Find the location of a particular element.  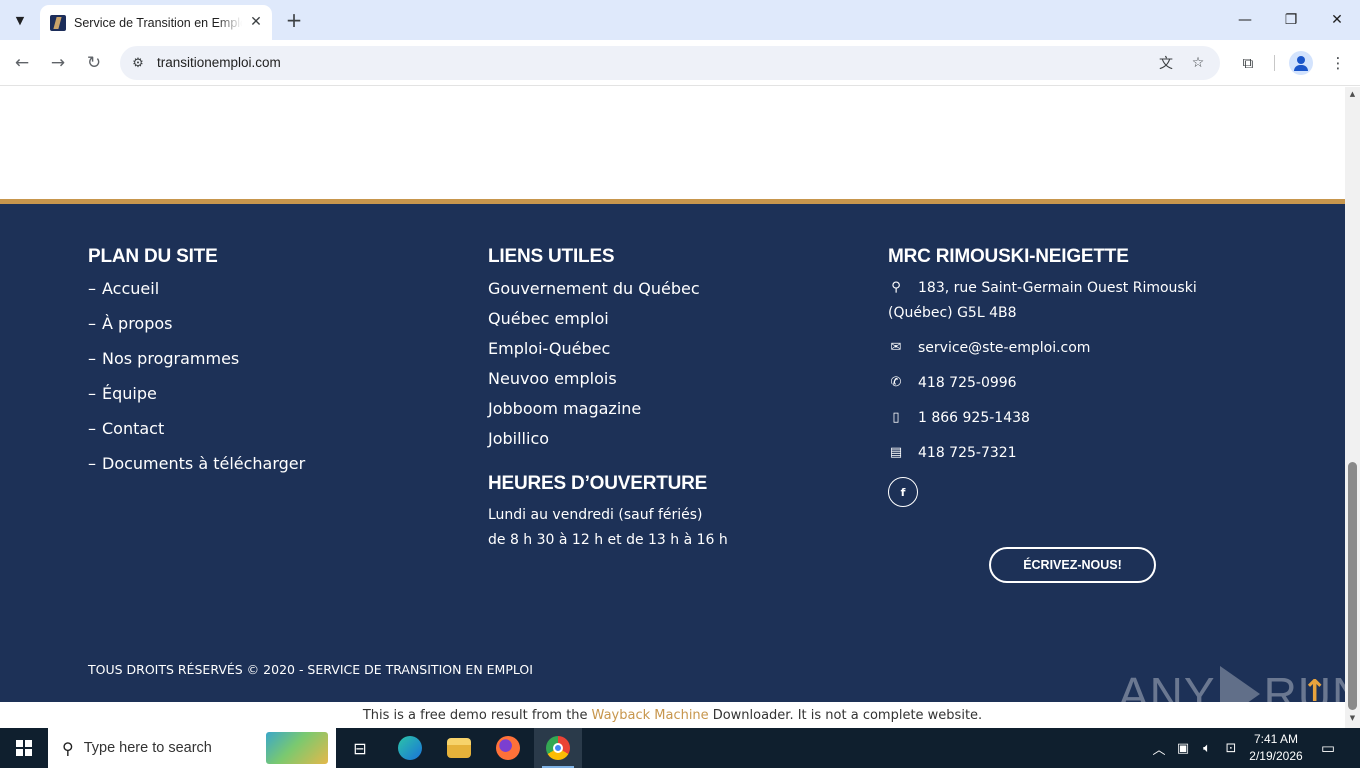

browser-menu-icon: ⋮ is located at coordinates (1338, 63).